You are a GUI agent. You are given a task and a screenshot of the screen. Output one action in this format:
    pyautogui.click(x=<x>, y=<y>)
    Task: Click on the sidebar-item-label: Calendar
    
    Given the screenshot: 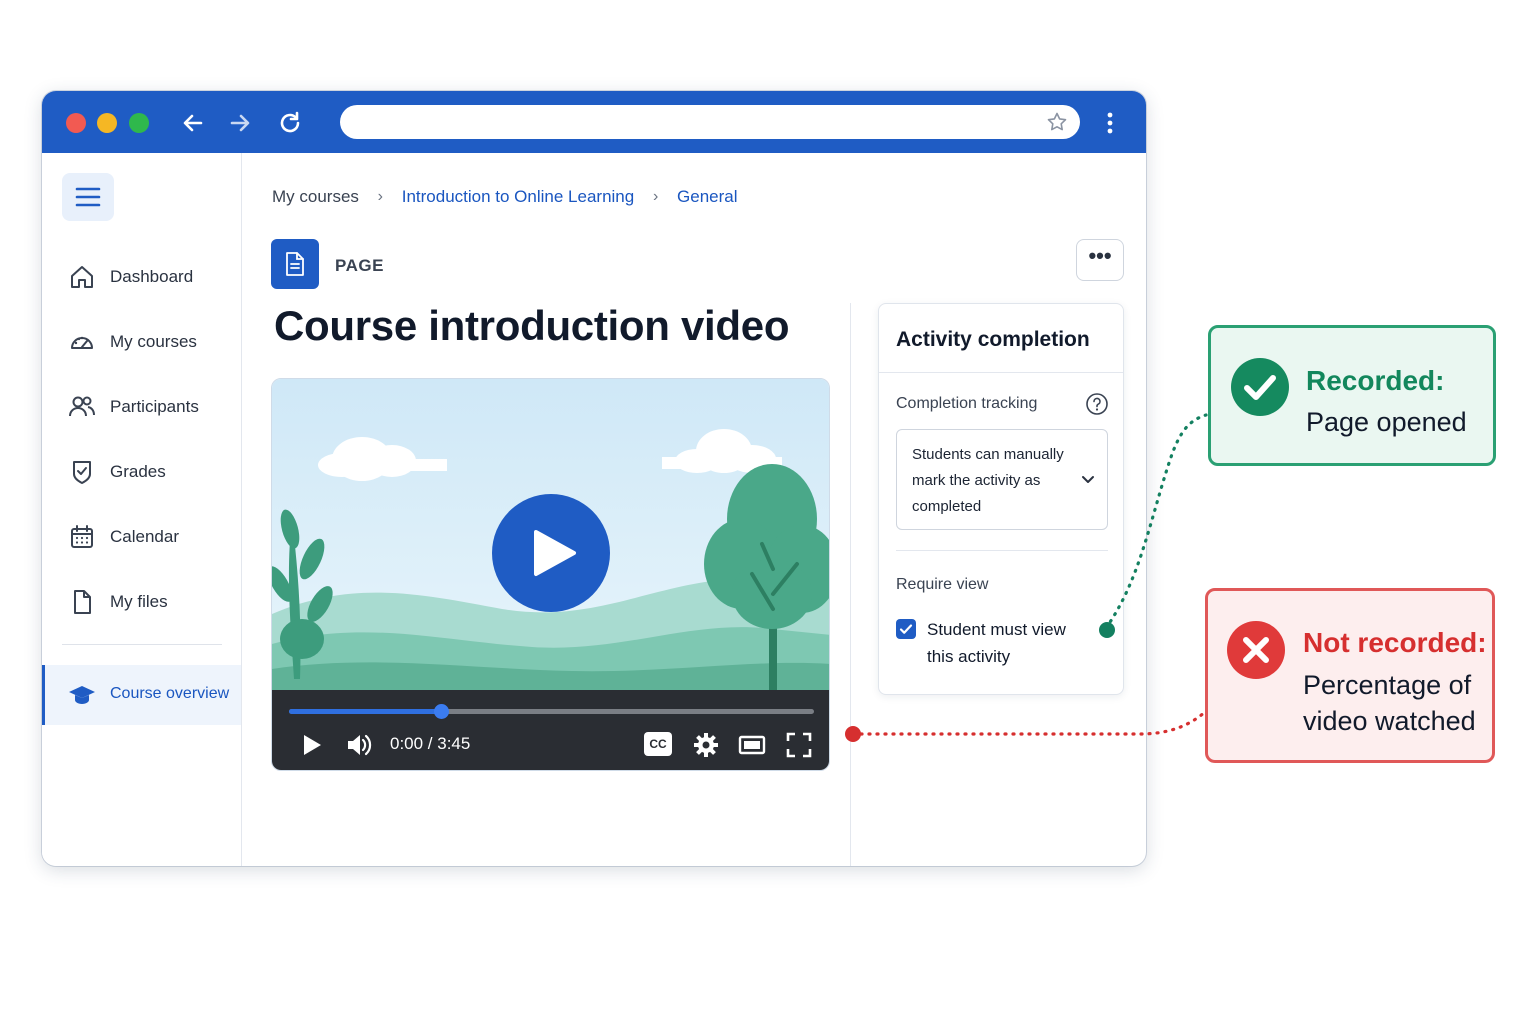 What is the action you would take?
    pyautogui.click(x=144, y=536)
    